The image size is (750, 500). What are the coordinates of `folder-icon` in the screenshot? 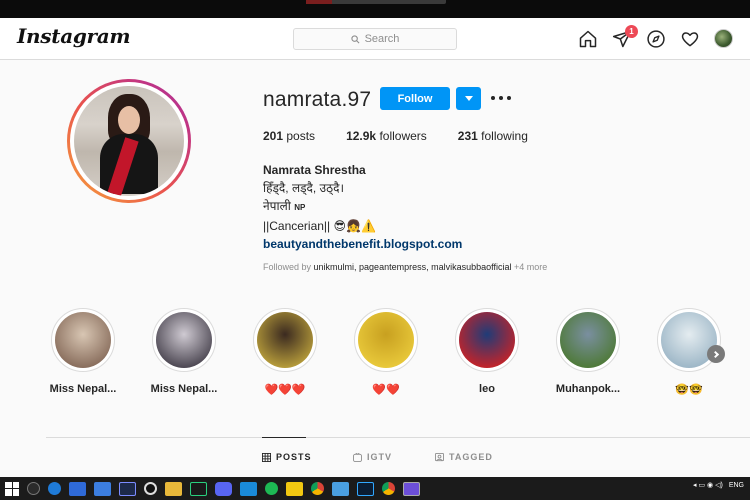 It's located at (173, 488).